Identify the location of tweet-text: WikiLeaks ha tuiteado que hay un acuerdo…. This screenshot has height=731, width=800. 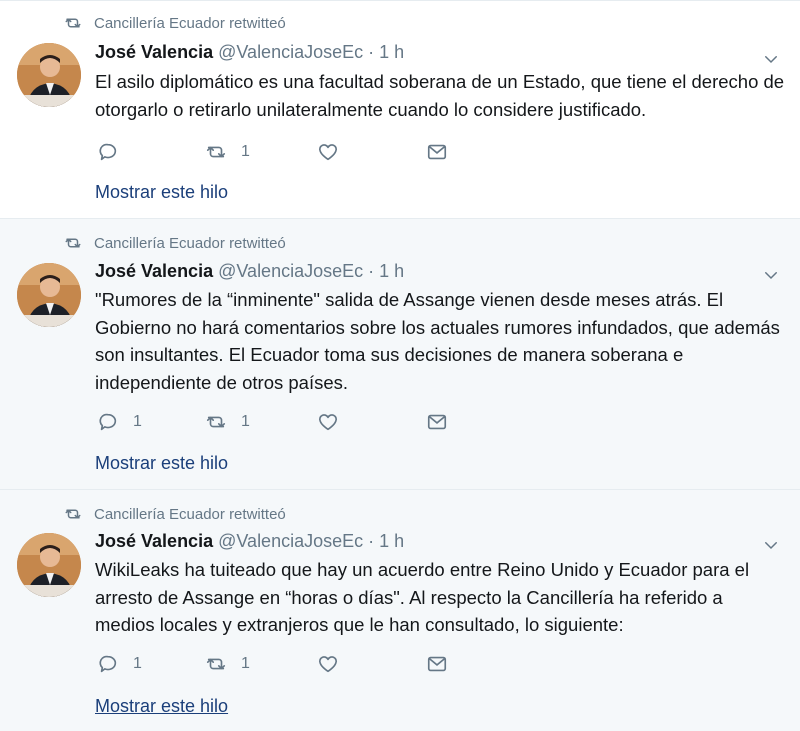
(422, 597).